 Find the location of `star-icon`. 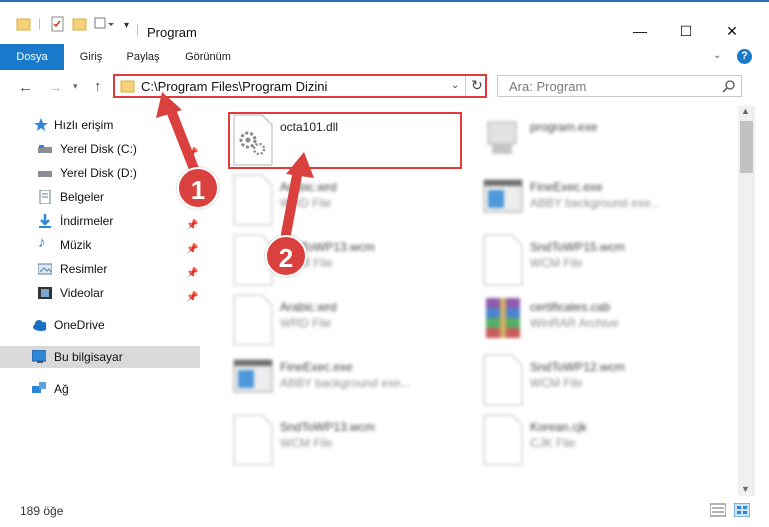

star-icon is located at coordinates (41, 124).